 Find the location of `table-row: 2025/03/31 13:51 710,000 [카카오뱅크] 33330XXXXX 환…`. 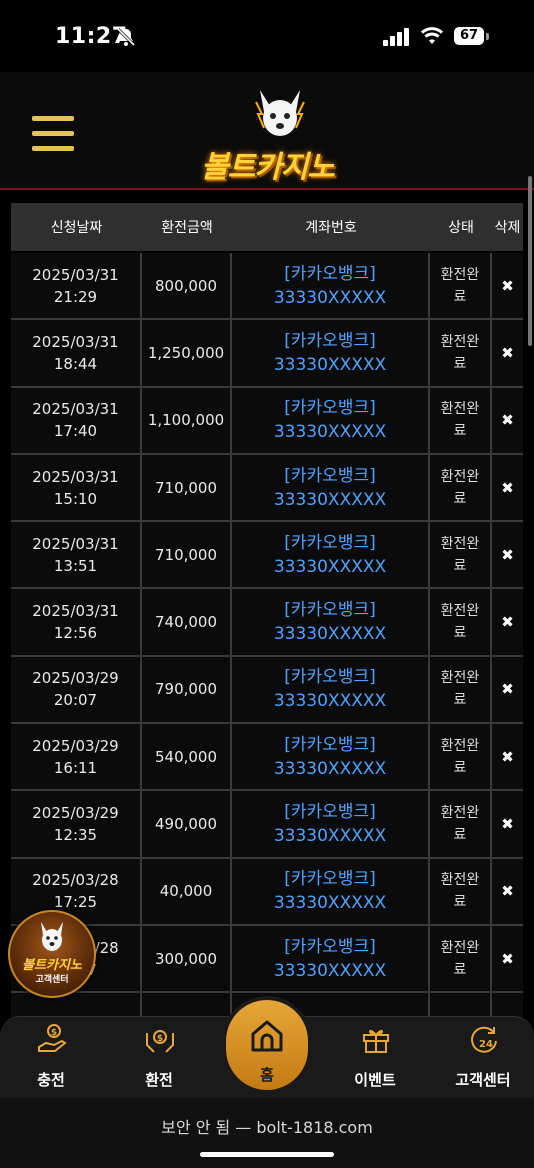

table-row: 2025/03/31 13:51 710,000 [카카오뱅크] 33330XXXXX 환… is located at coordinates (267, 556).